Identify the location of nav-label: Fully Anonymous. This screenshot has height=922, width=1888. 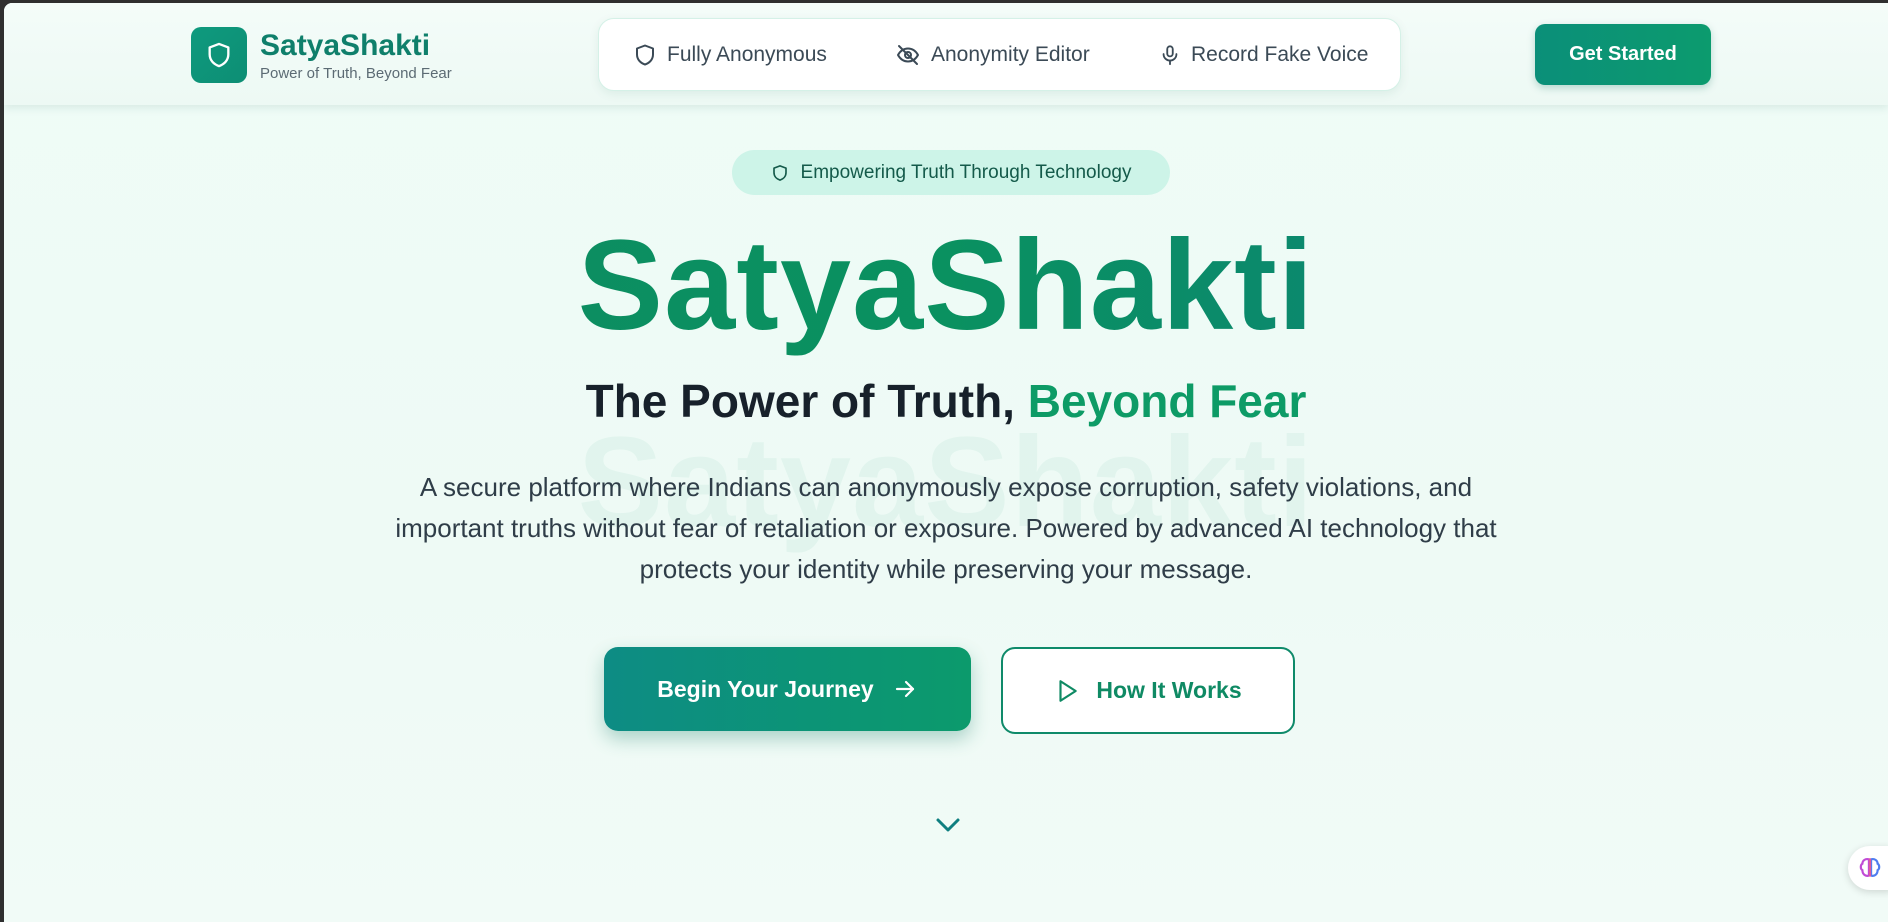
(747, 54).